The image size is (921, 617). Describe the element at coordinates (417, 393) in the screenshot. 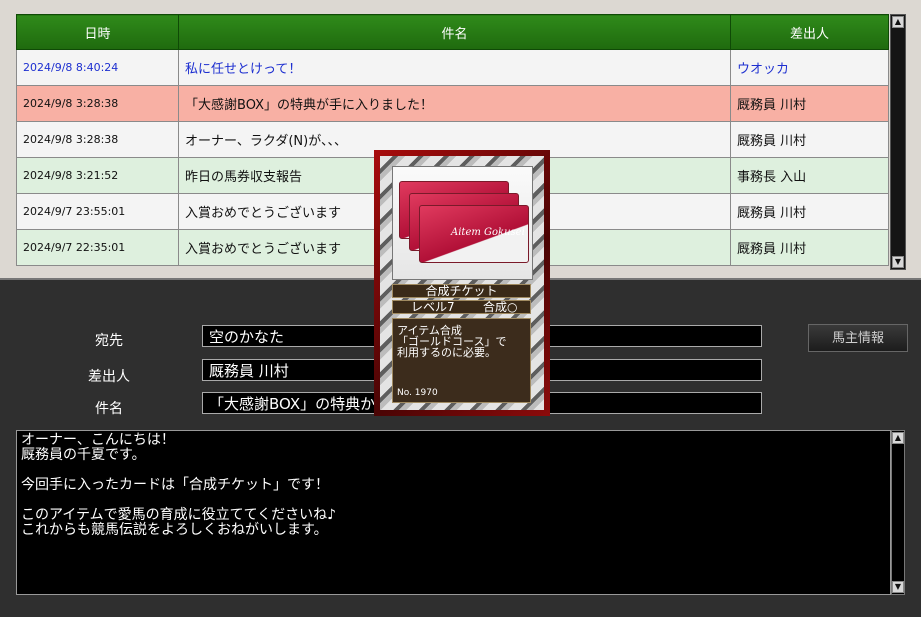

I see `card-number: No. 1970` at that location.